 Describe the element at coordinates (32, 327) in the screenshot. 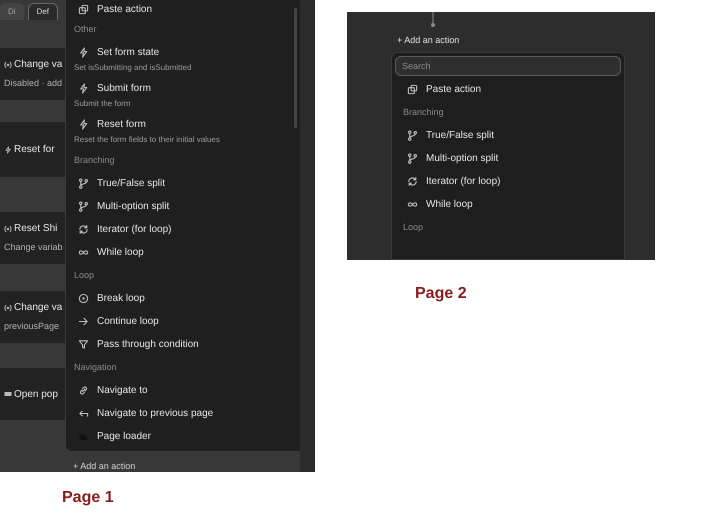

I see `card-subtitle: previousPage` at that location.